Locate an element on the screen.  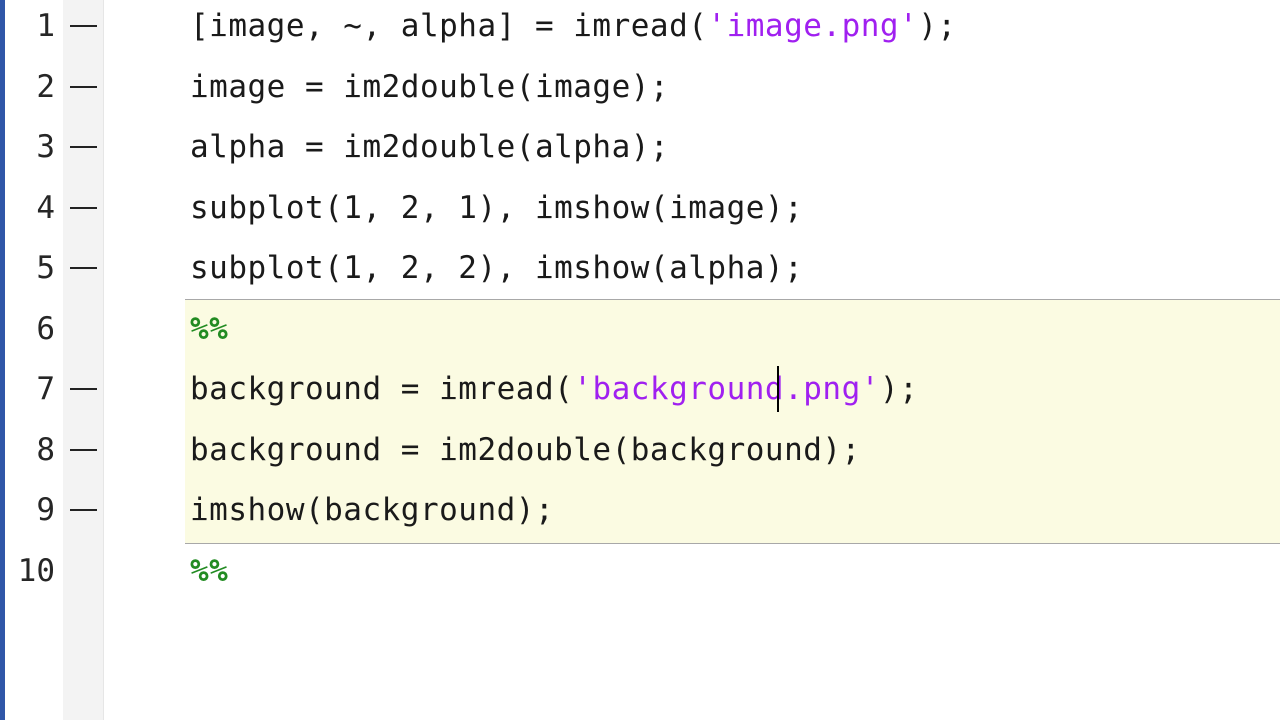
code-token: [image, ~, alpha] = imread( is located at coordinates (449, 26).